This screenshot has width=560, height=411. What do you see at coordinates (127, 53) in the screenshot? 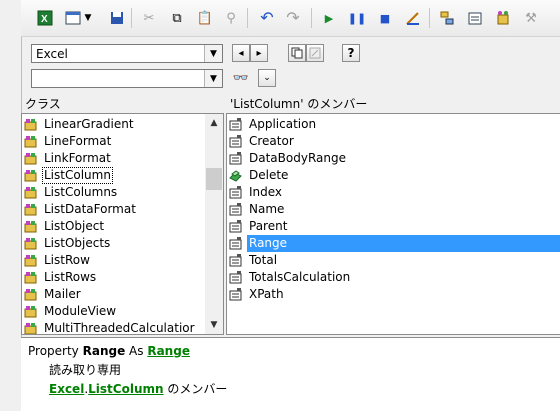
I see `library-combo: Excel ▼` at bounding box center [127, 53].